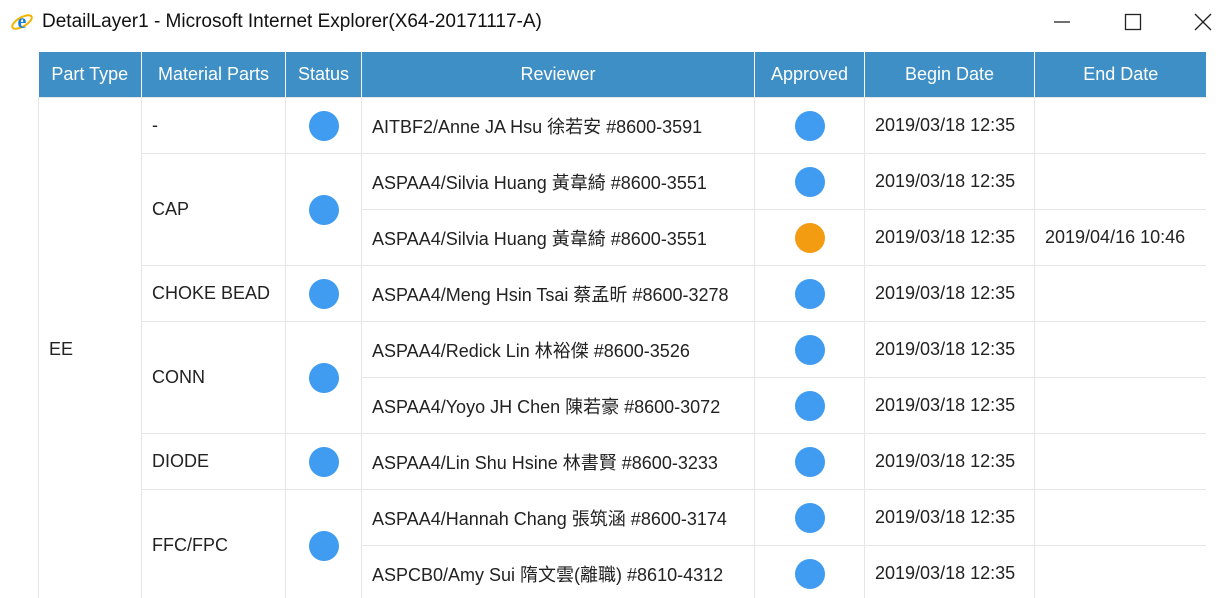 The height and width of the screenshot is (598, 1219). I want to click on header-material-parts: Material Parts, so click(213, 75).